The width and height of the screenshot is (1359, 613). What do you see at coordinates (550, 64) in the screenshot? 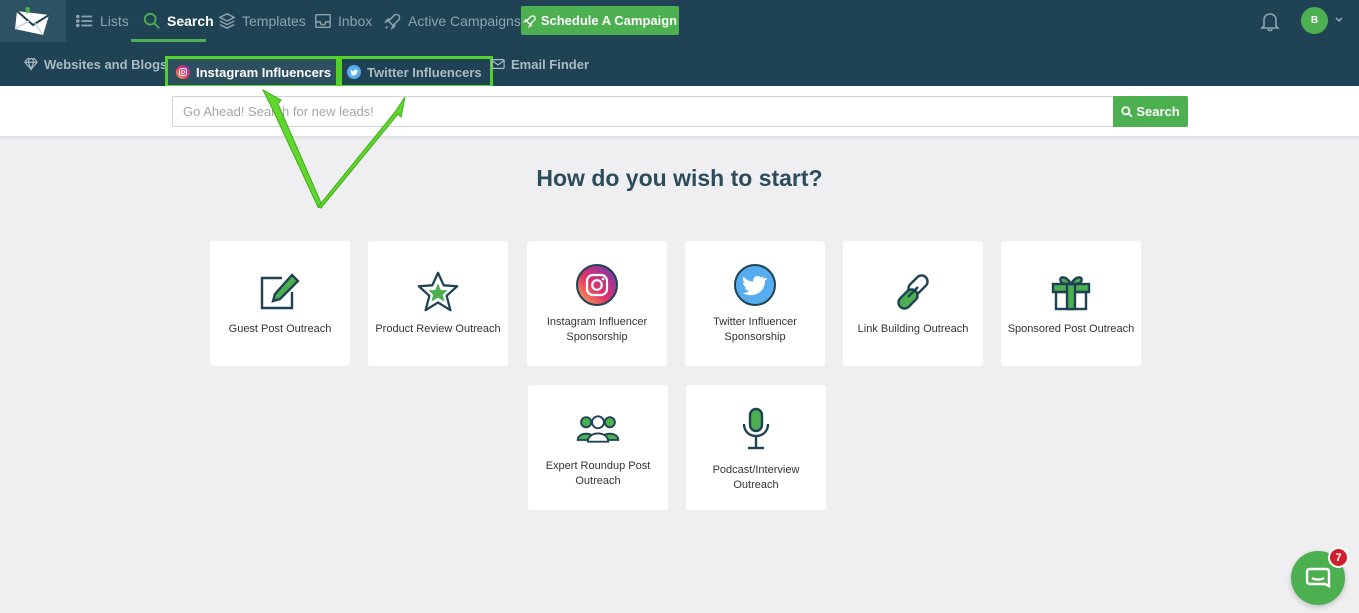
I see `subnav-email-finder-label: Email Finder` at bounding box center [550, 64].